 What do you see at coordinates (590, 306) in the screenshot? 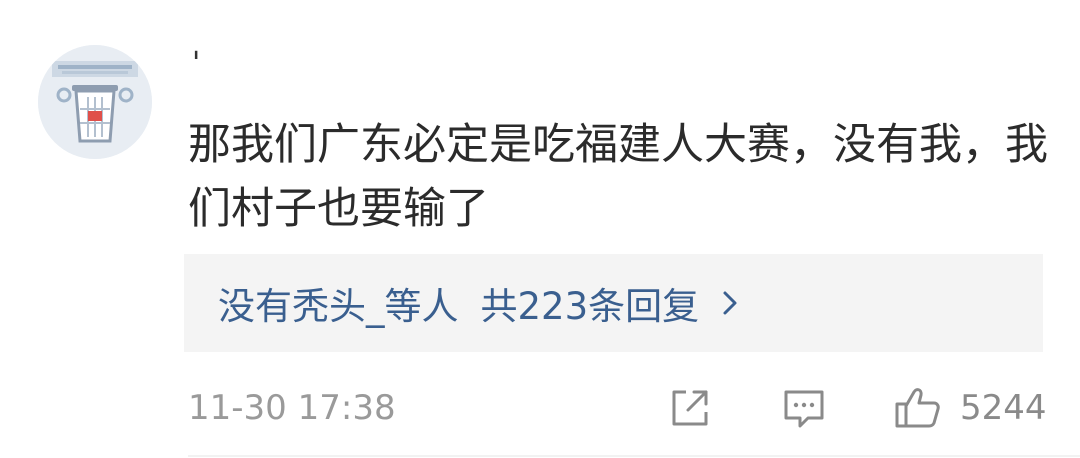
I see `reply-count: 共223条回复` at bounding box center [590, 306].